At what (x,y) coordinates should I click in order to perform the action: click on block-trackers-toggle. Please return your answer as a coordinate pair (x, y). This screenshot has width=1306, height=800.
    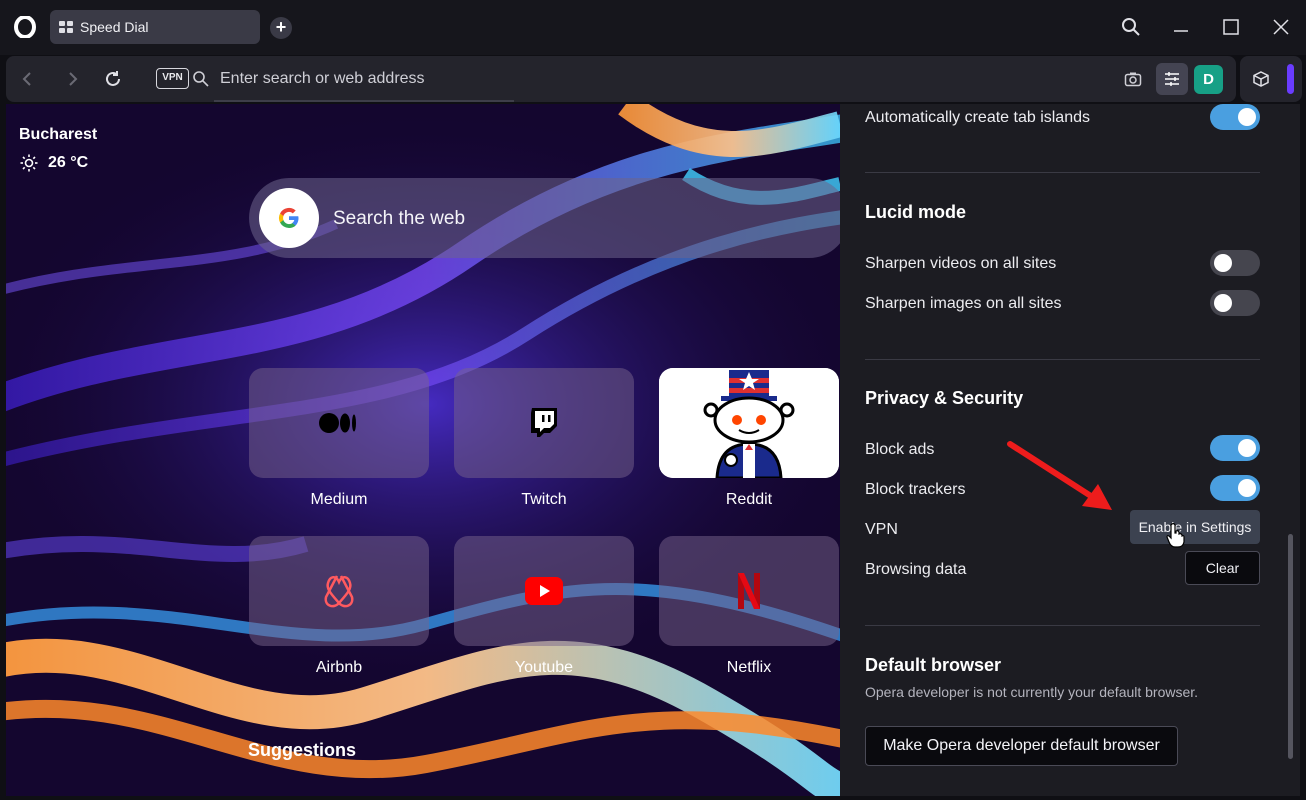
    Looking at the image, I should click on (1235, 488).